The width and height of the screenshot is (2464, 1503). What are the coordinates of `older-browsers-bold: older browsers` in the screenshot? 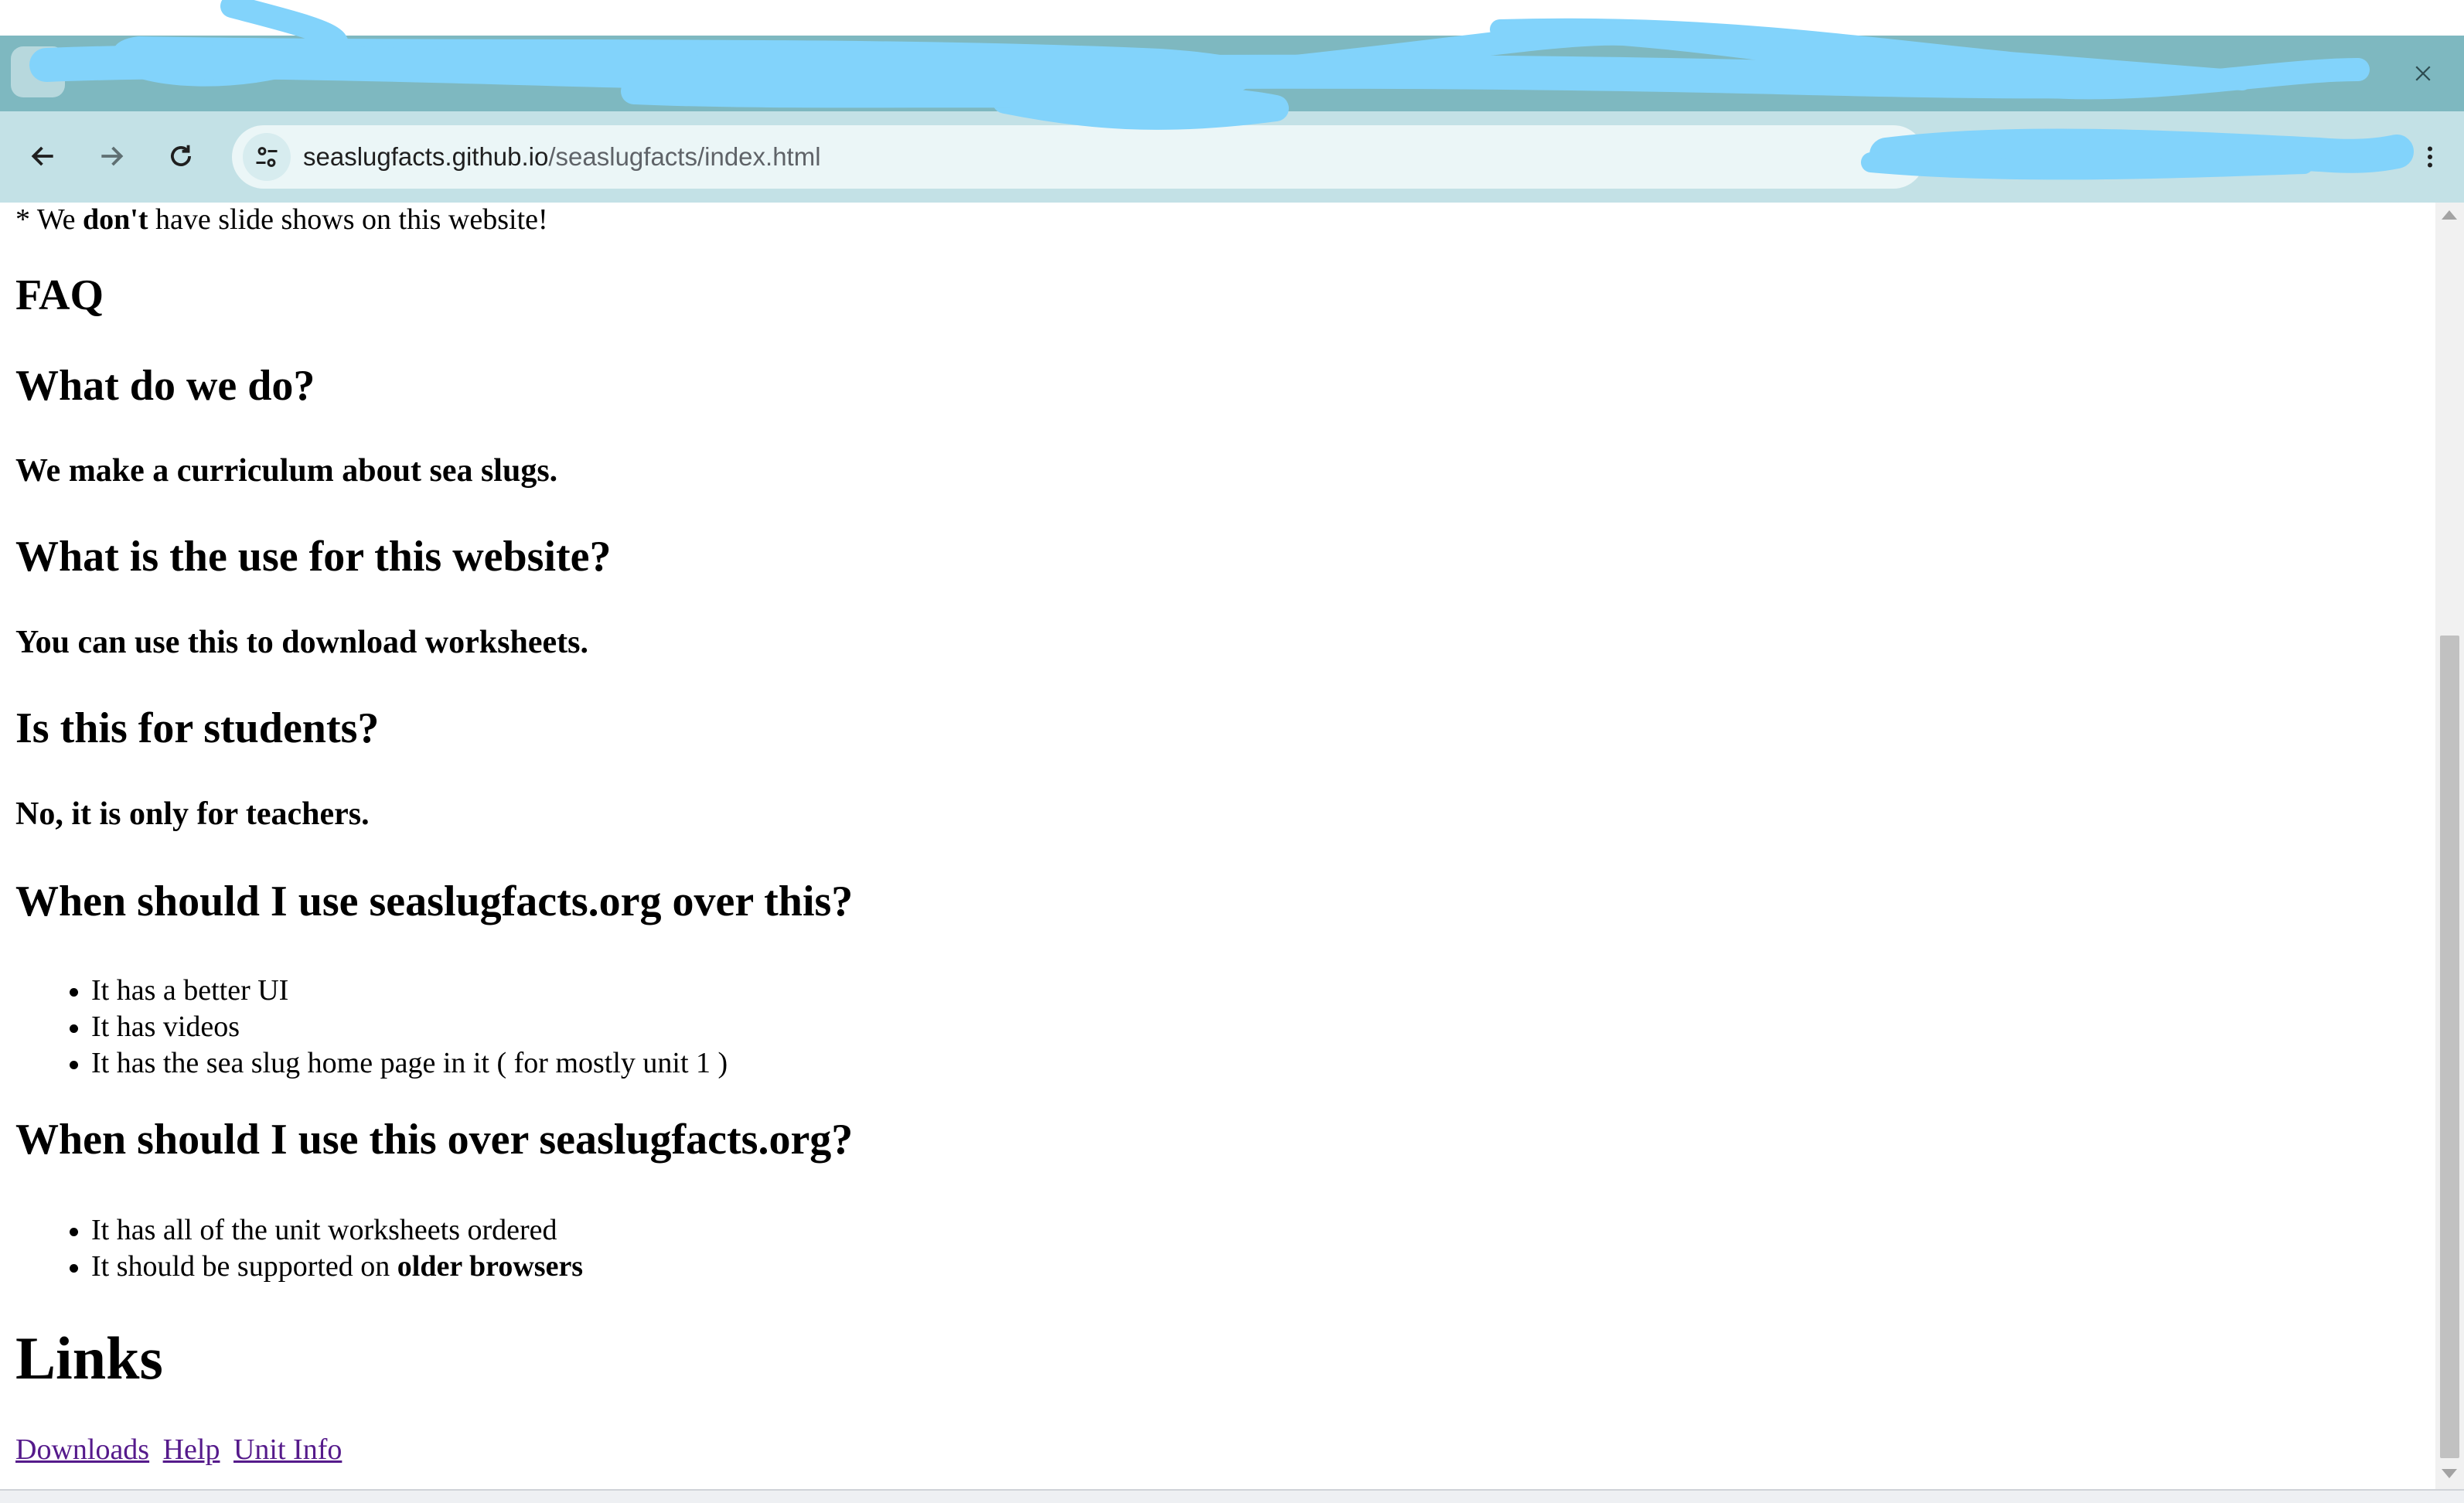 It's located at (490, 1266).